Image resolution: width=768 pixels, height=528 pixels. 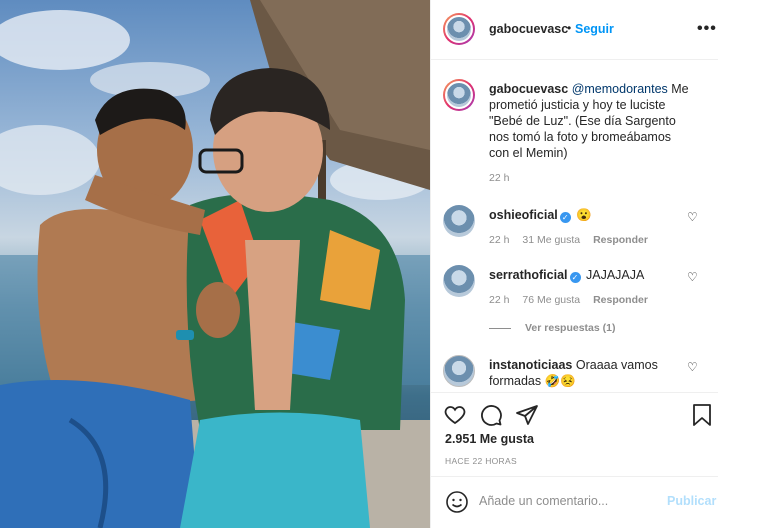 What do you see at coordinates (620, 89) in the screenshot?
I see `caption-mention: @memodorantes` at bounding box center [620, 89].